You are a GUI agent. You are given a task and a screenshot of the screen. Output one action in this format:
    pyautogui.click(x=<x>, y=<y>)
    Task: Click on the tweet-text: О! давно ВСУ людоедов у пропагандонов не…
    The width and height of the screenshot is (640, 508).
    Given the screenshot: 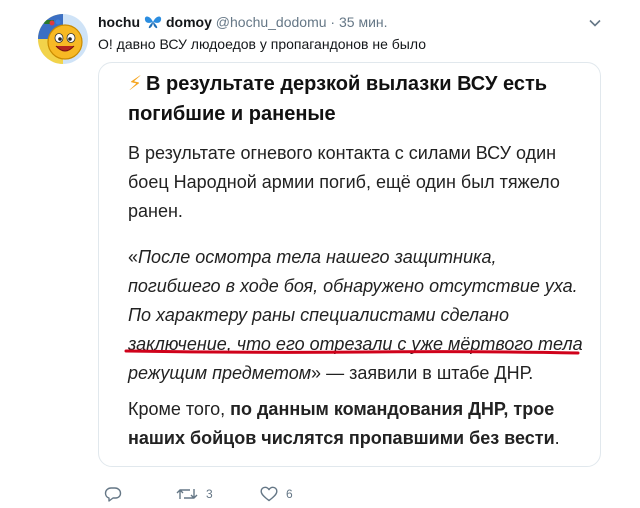 What is the action you would take?
    pyautogui.click(x=262, y=44)
    